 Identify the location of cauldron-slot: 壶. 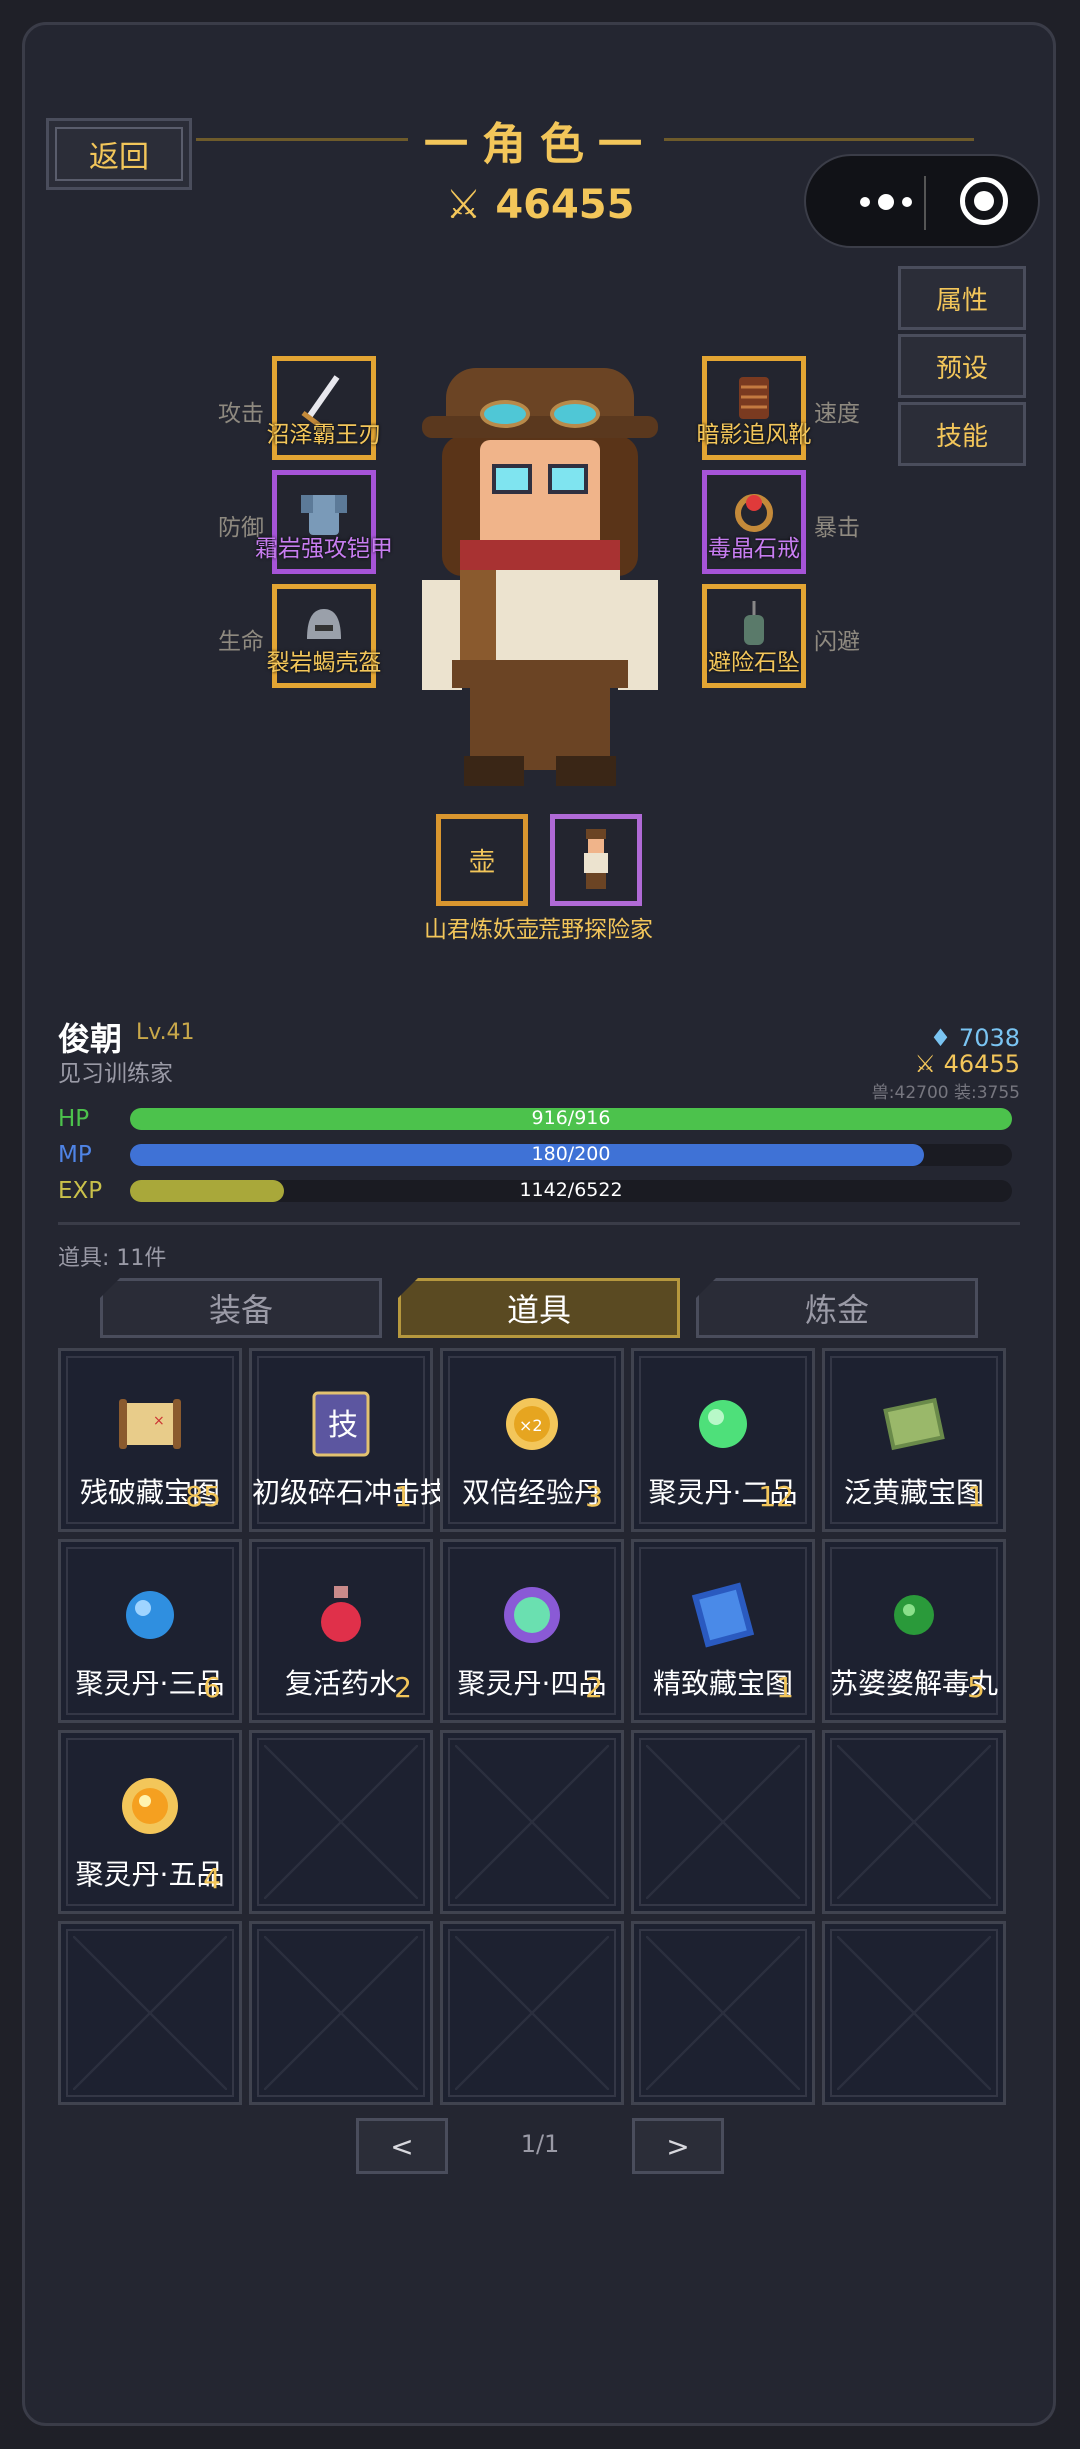
(482, 860).